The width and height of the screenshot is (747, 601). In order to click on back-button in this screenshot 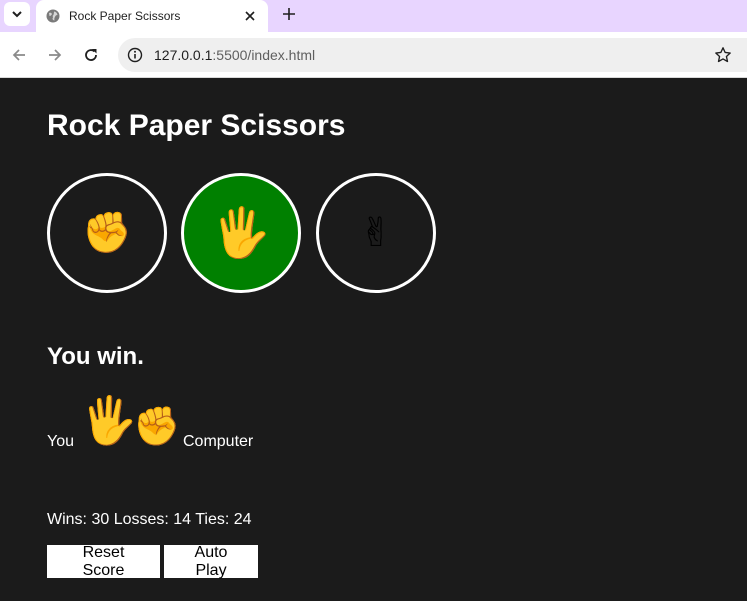, I will do `click(19, 55)`.